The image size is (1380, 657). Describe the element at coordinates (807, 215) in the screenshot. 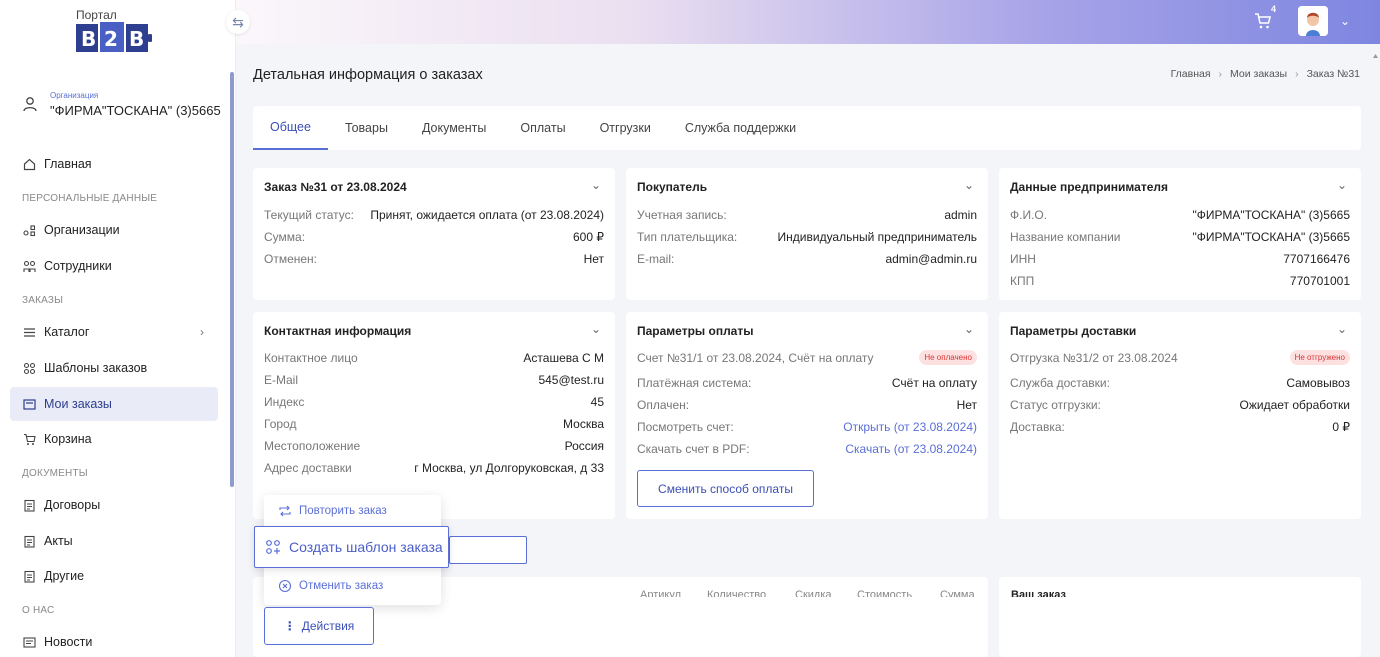

I see `info-row: Учетная запись: admin` at that location.